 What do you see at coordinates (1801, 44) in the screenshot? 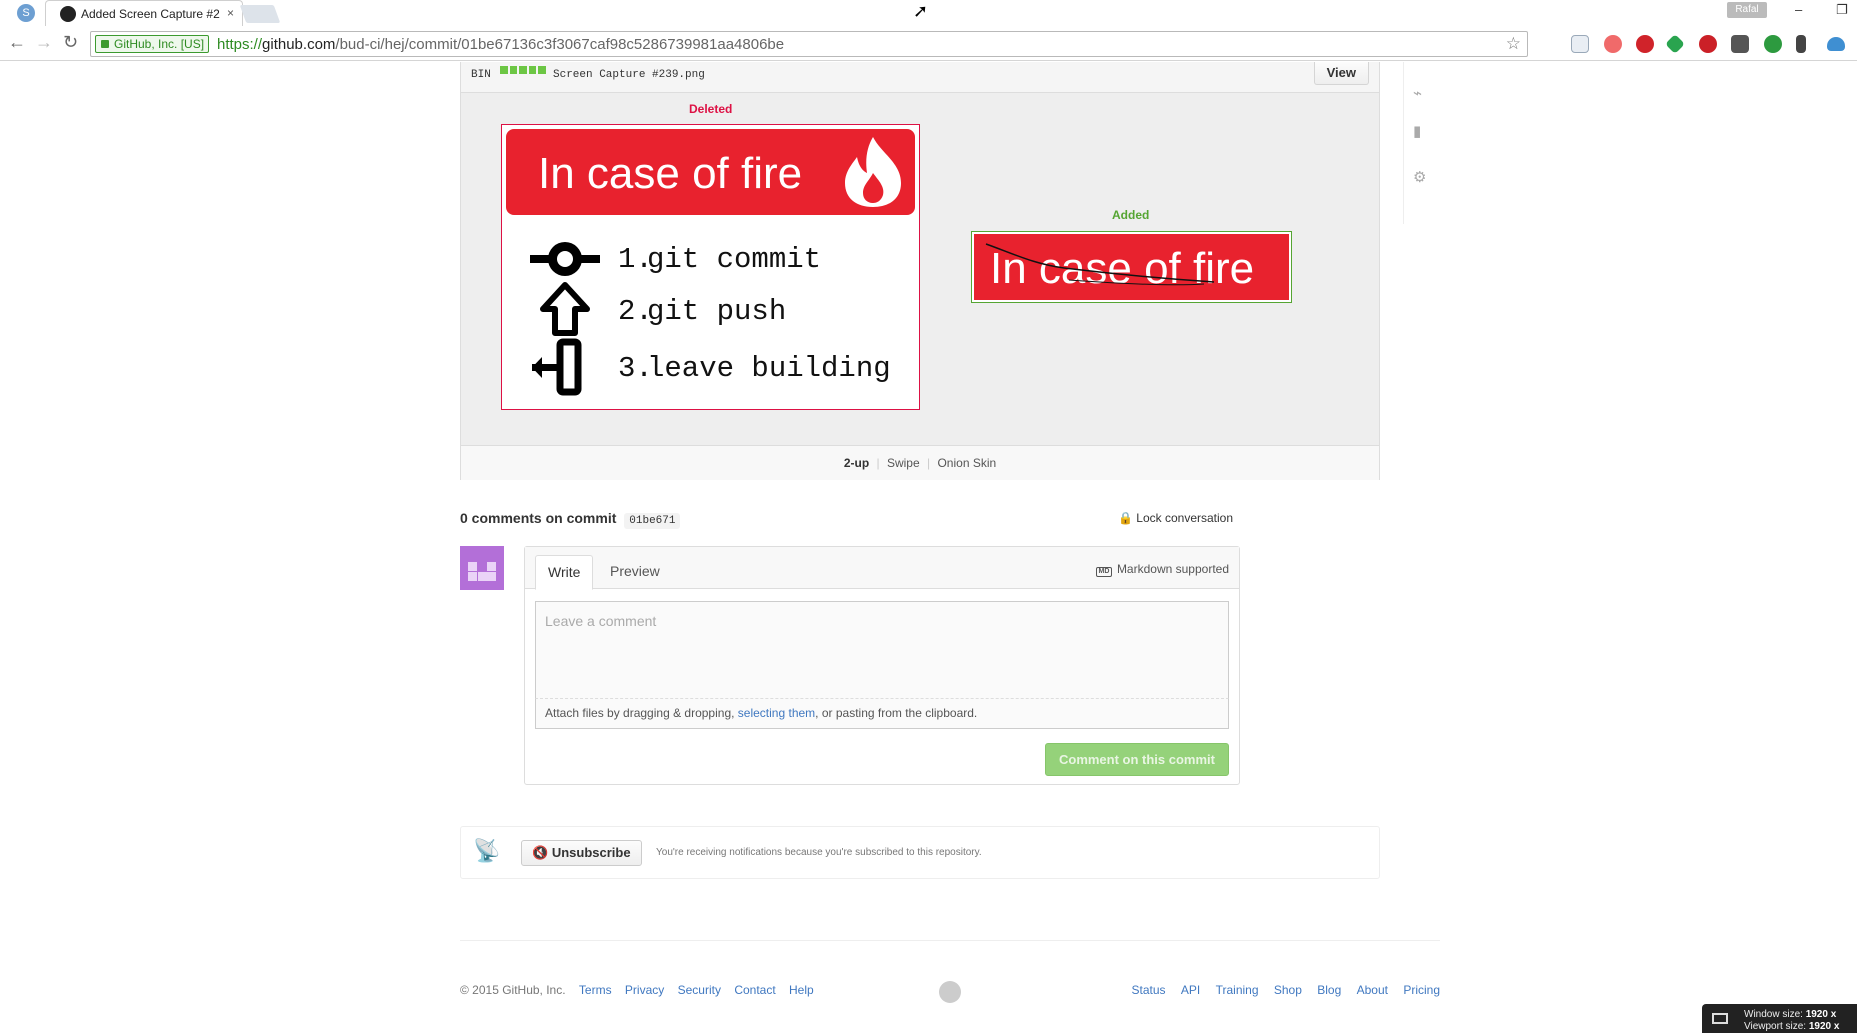
I see `extension-plug-icon` at bounding box center [1801, 44].